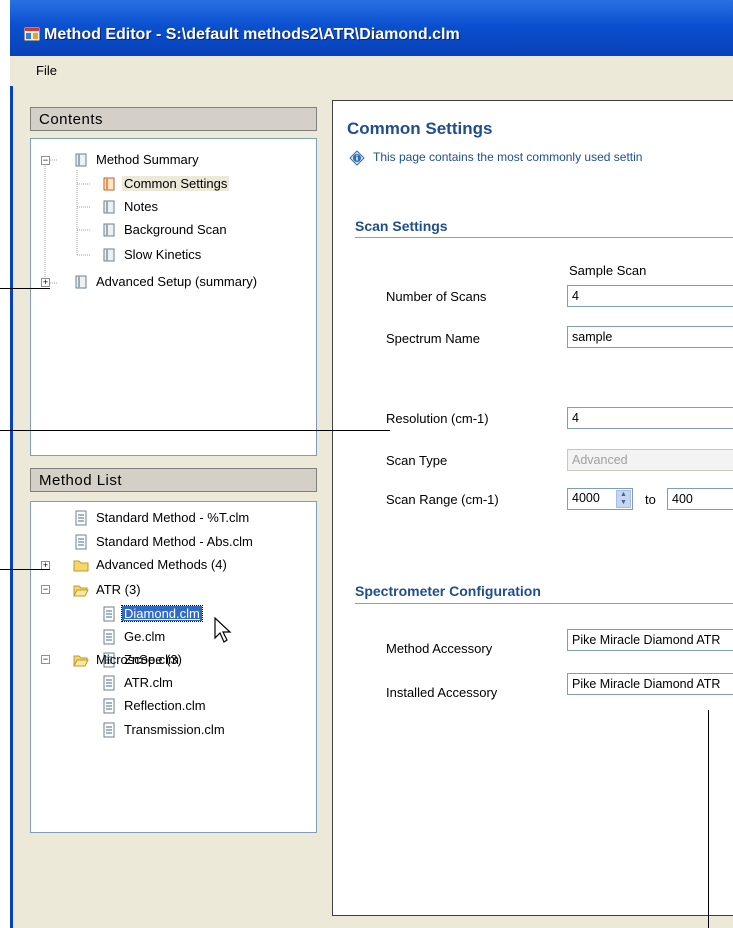 The image size is (733, 928). I want to click on tree-item-advanced-setup: Advanced Setup (summary), so click(167, 282).